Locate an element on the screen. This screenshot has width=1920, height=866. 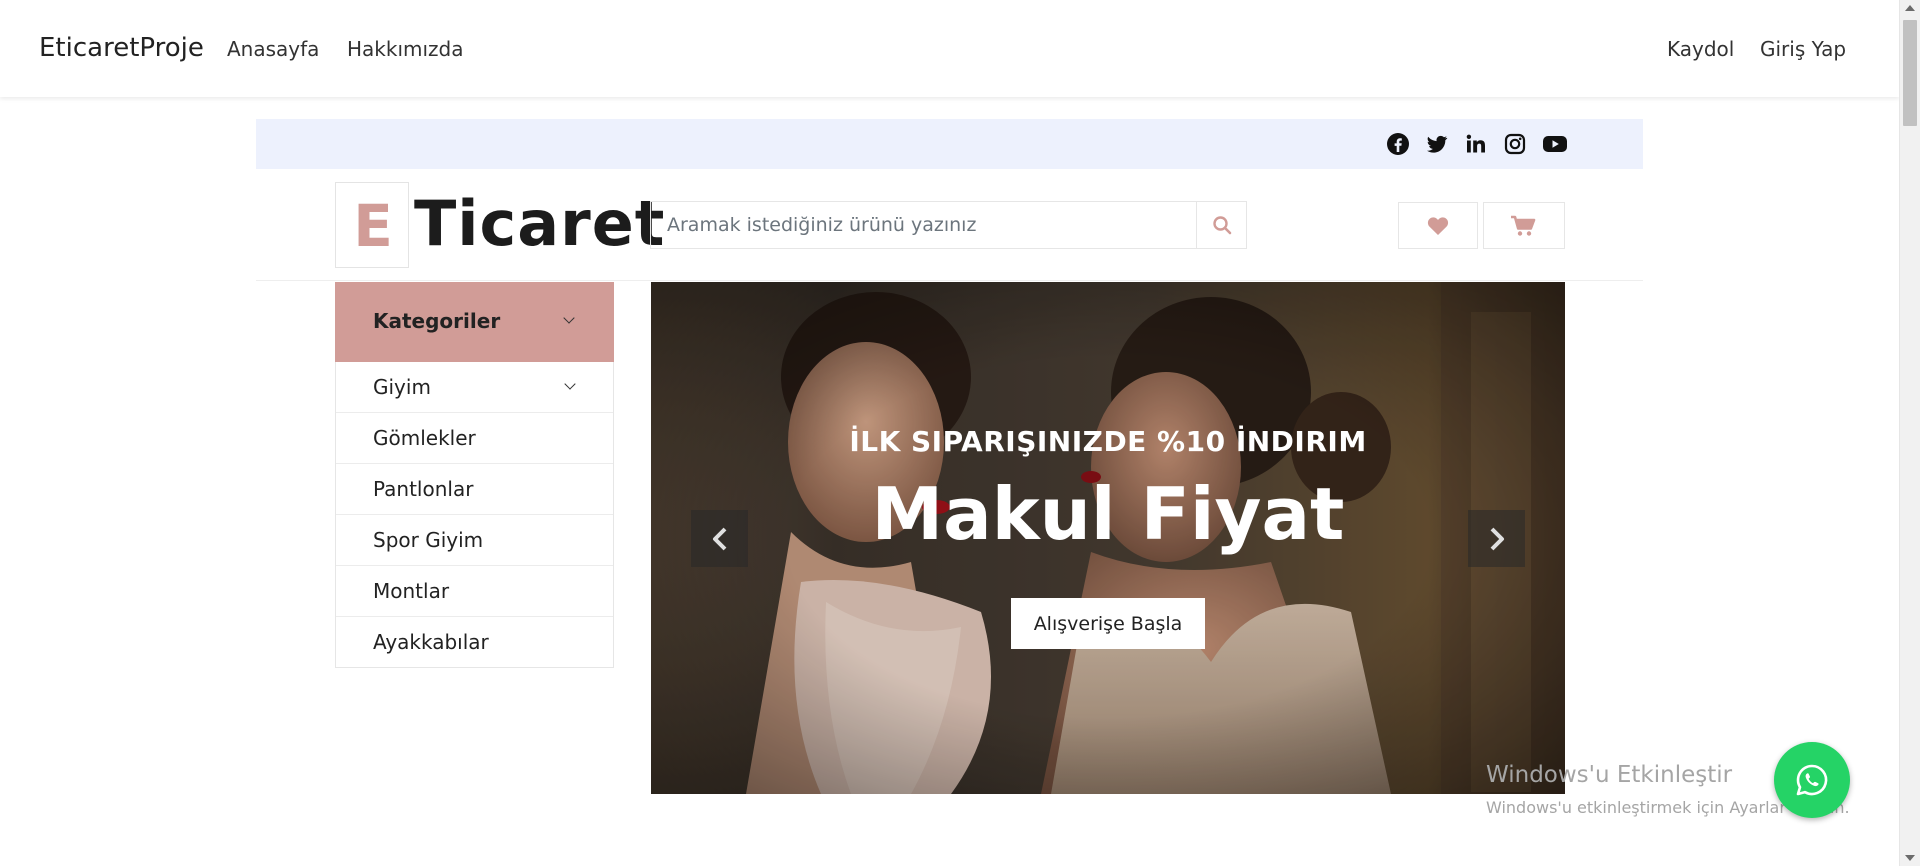
search-icon is located at coordinates (1221, 225).